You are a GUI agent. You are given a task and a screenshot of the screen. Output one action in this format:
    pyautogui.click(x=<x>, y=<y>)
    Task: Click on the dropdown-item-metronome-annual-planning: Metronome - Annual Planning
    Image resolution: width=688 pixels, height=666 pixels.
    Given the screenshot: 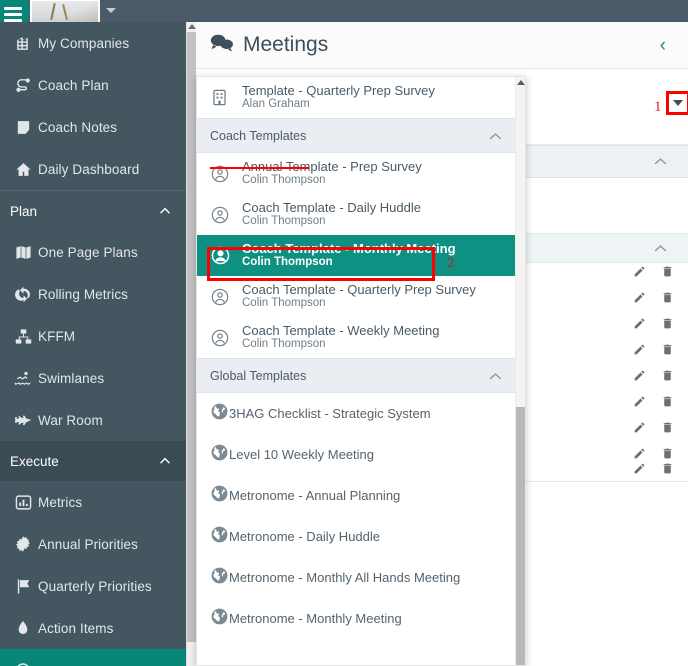 What is the action you would take?
    pyautogui.click(x=361, y=495)
    